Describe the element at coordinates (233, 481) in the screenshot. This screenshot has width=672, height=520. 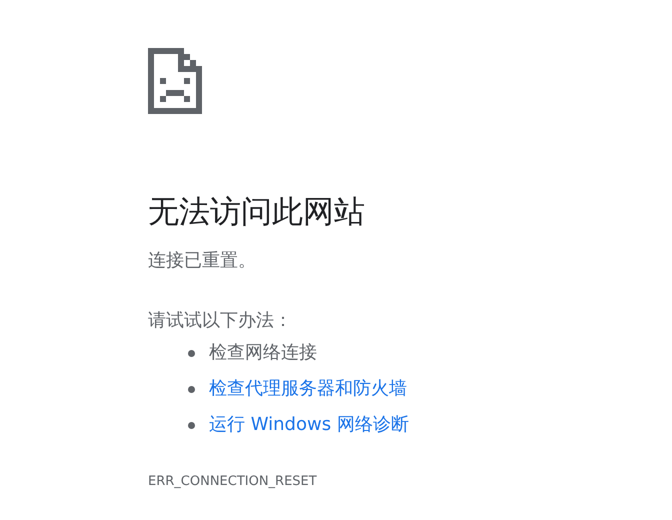
I see `error-code: ERR_CONNECTION_RESET` at that location.